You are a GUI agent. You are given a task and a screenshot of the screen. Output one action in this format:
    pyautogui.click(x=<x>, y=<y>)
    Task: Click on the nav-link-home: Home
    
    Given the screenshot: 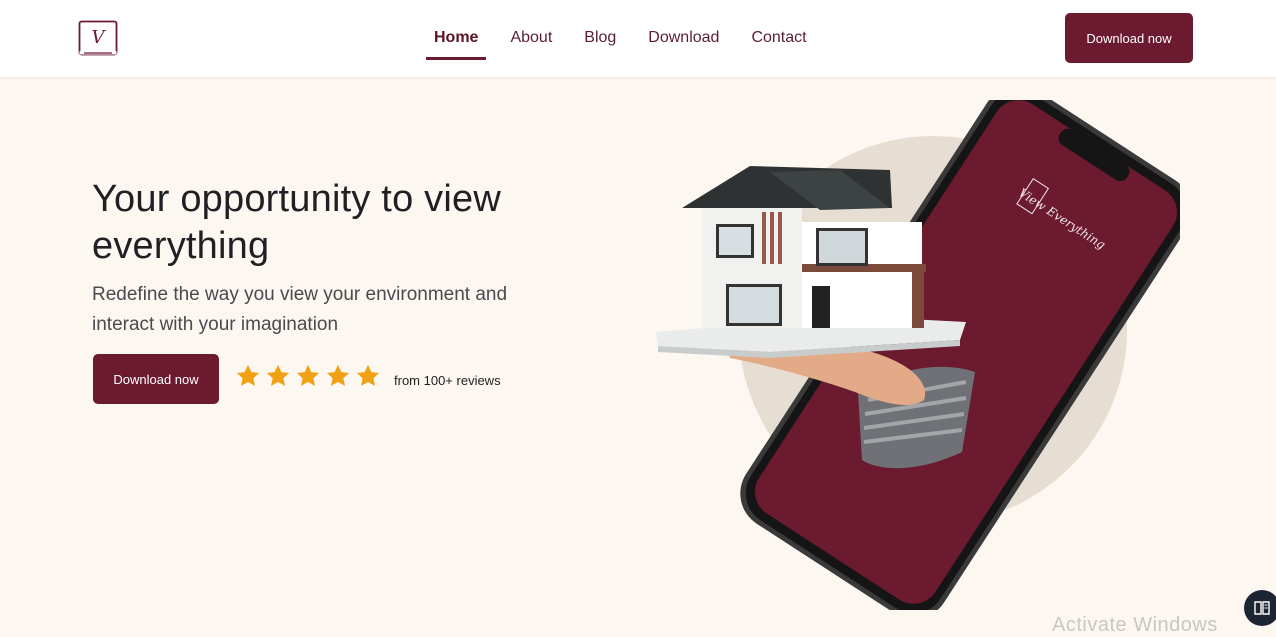 What is the action you would take?
    pyautogui.click(x=456, y=38)
    